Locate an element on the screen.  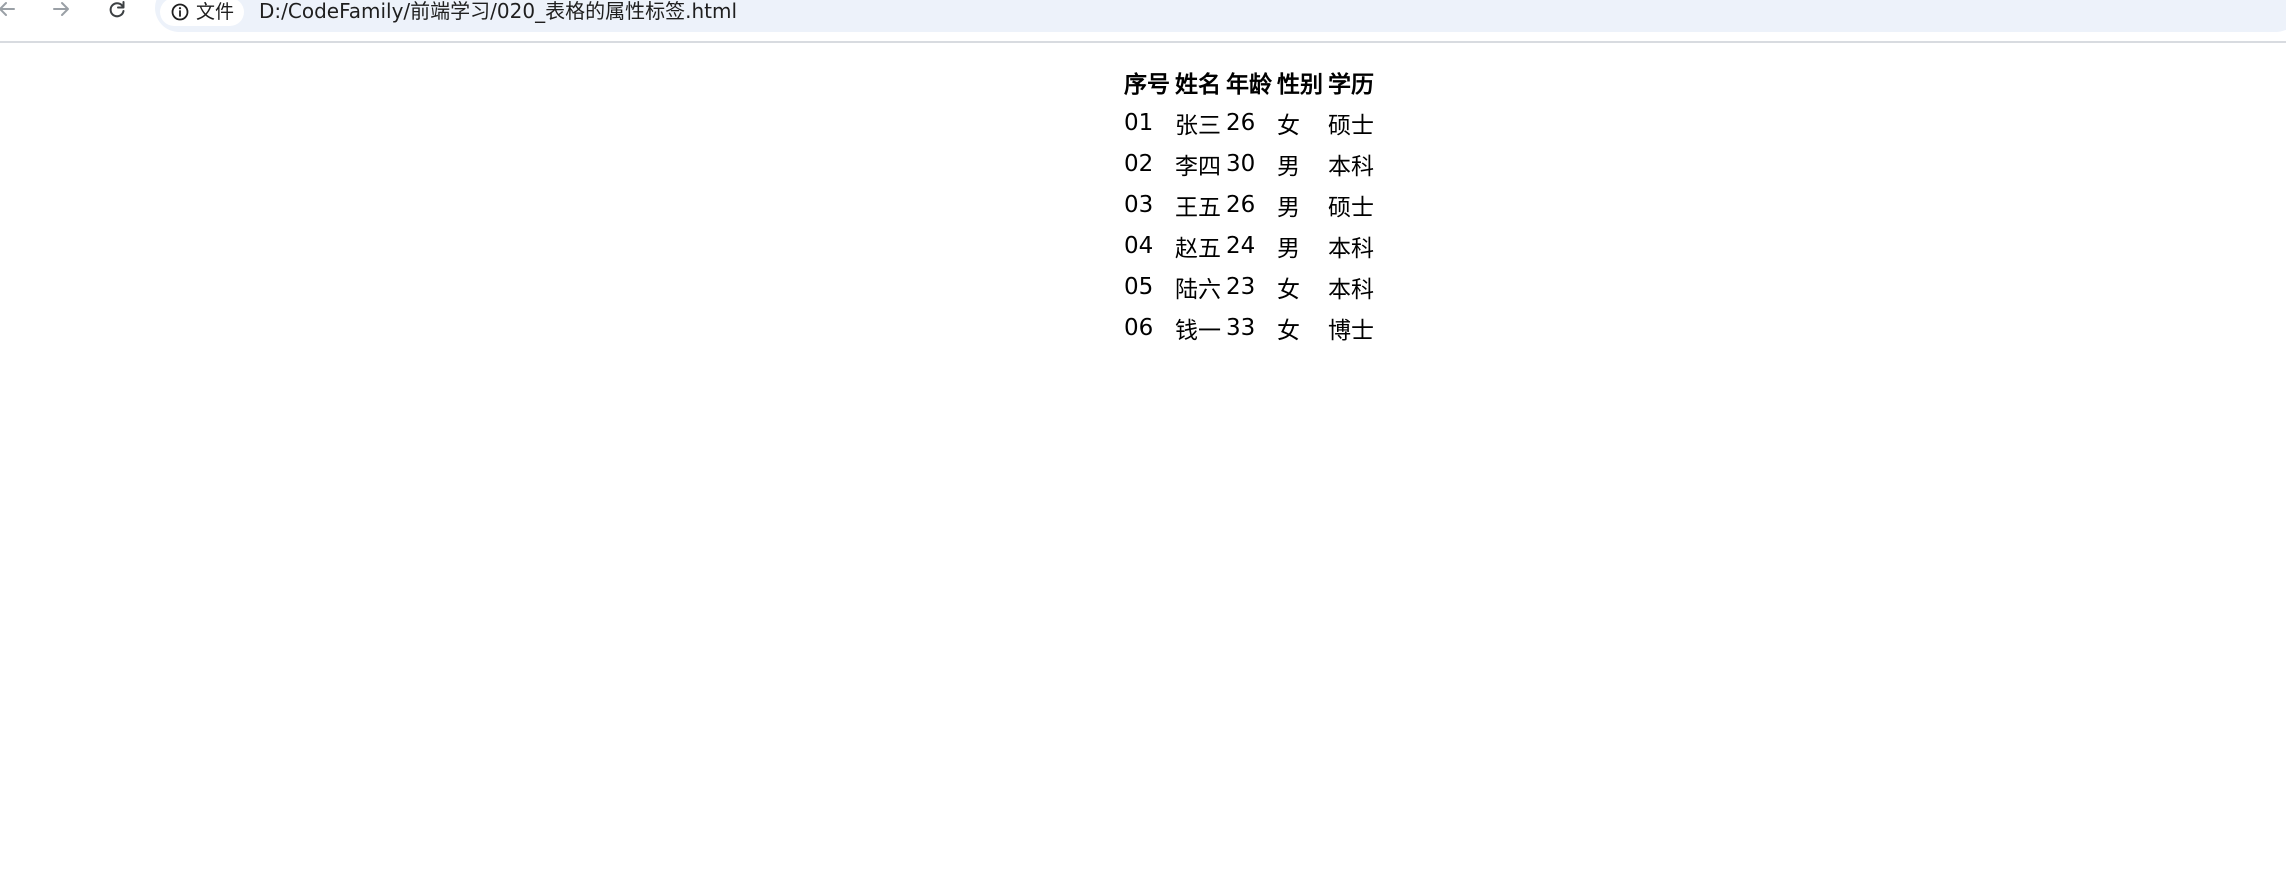
info-icon is located at coordinates (180, 12).